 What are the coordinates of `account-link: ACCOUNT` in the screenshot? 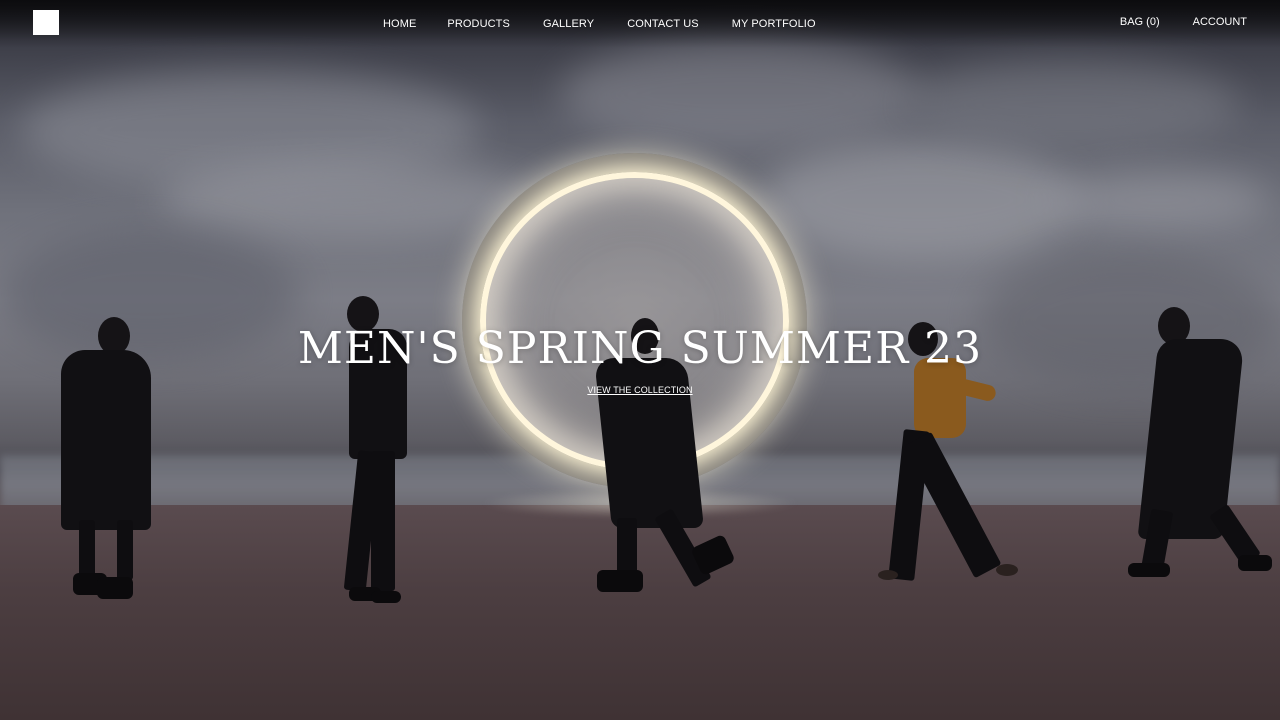 It's located at (1220, 22).